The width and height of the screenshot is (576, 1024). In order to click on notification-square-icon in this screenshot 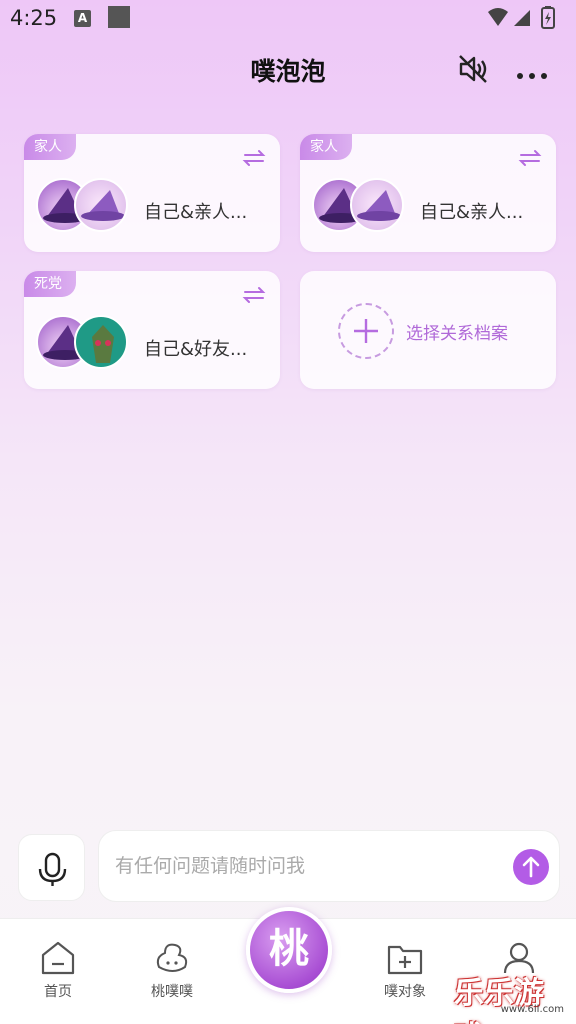, I will do `click(119, 17)`.